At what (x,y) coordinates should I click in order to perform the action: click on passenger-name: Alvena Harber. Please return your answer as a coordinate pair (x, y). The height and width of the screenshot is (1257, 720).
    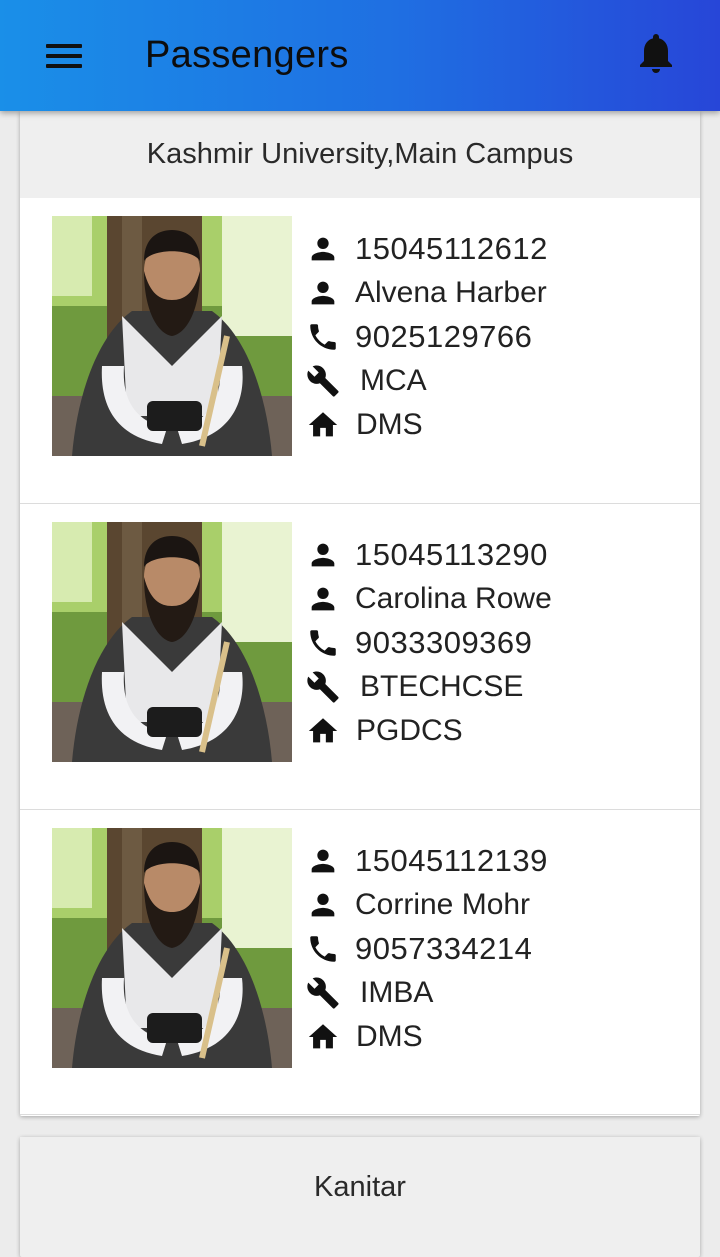
    Looking at the image, I should click on (451, 292).